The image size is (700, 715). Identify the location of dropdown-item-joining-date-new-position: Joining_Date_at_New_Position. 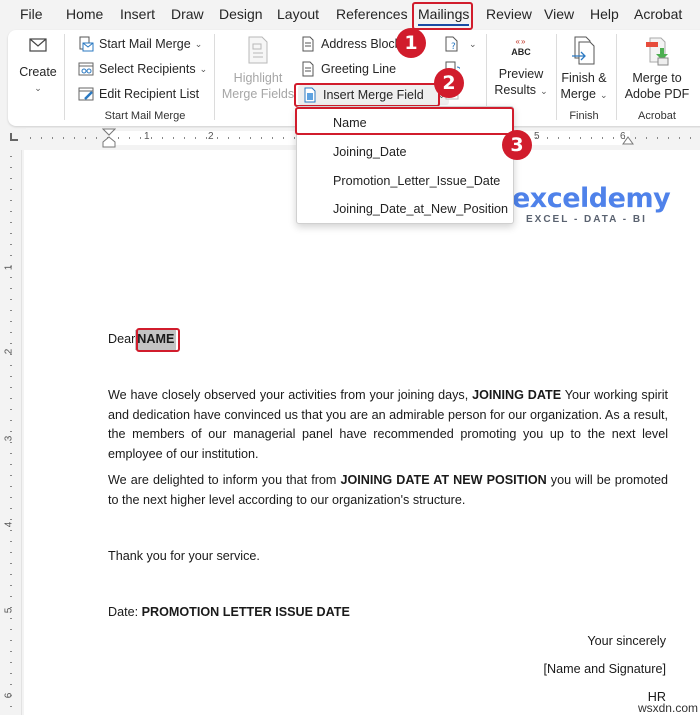
(405, 209).